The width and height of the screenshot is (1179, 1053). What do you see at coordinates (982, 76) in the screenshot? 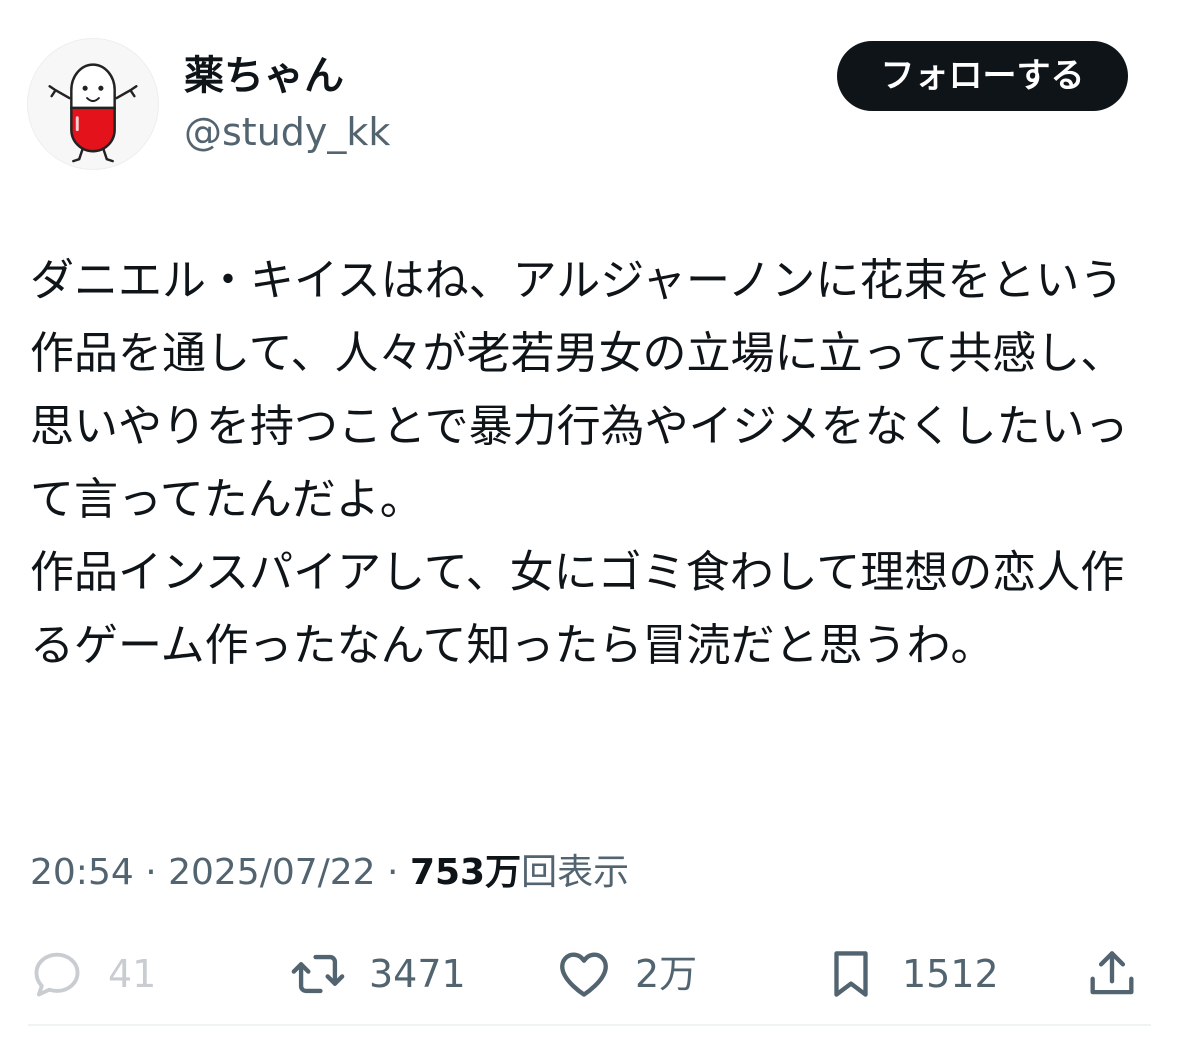
I see `follow-button: フォローする` at bounding box center [982, 76].